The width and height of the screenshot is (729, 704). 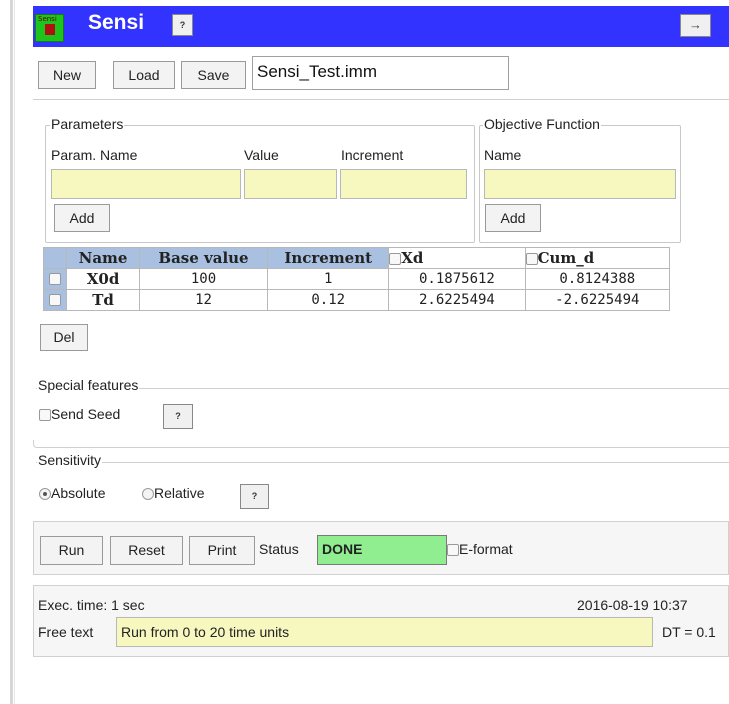 What do you see at coordinates (328, 300) in the screenshot?
I see `row-increment: 0.12` at bounding box center [328, 300].